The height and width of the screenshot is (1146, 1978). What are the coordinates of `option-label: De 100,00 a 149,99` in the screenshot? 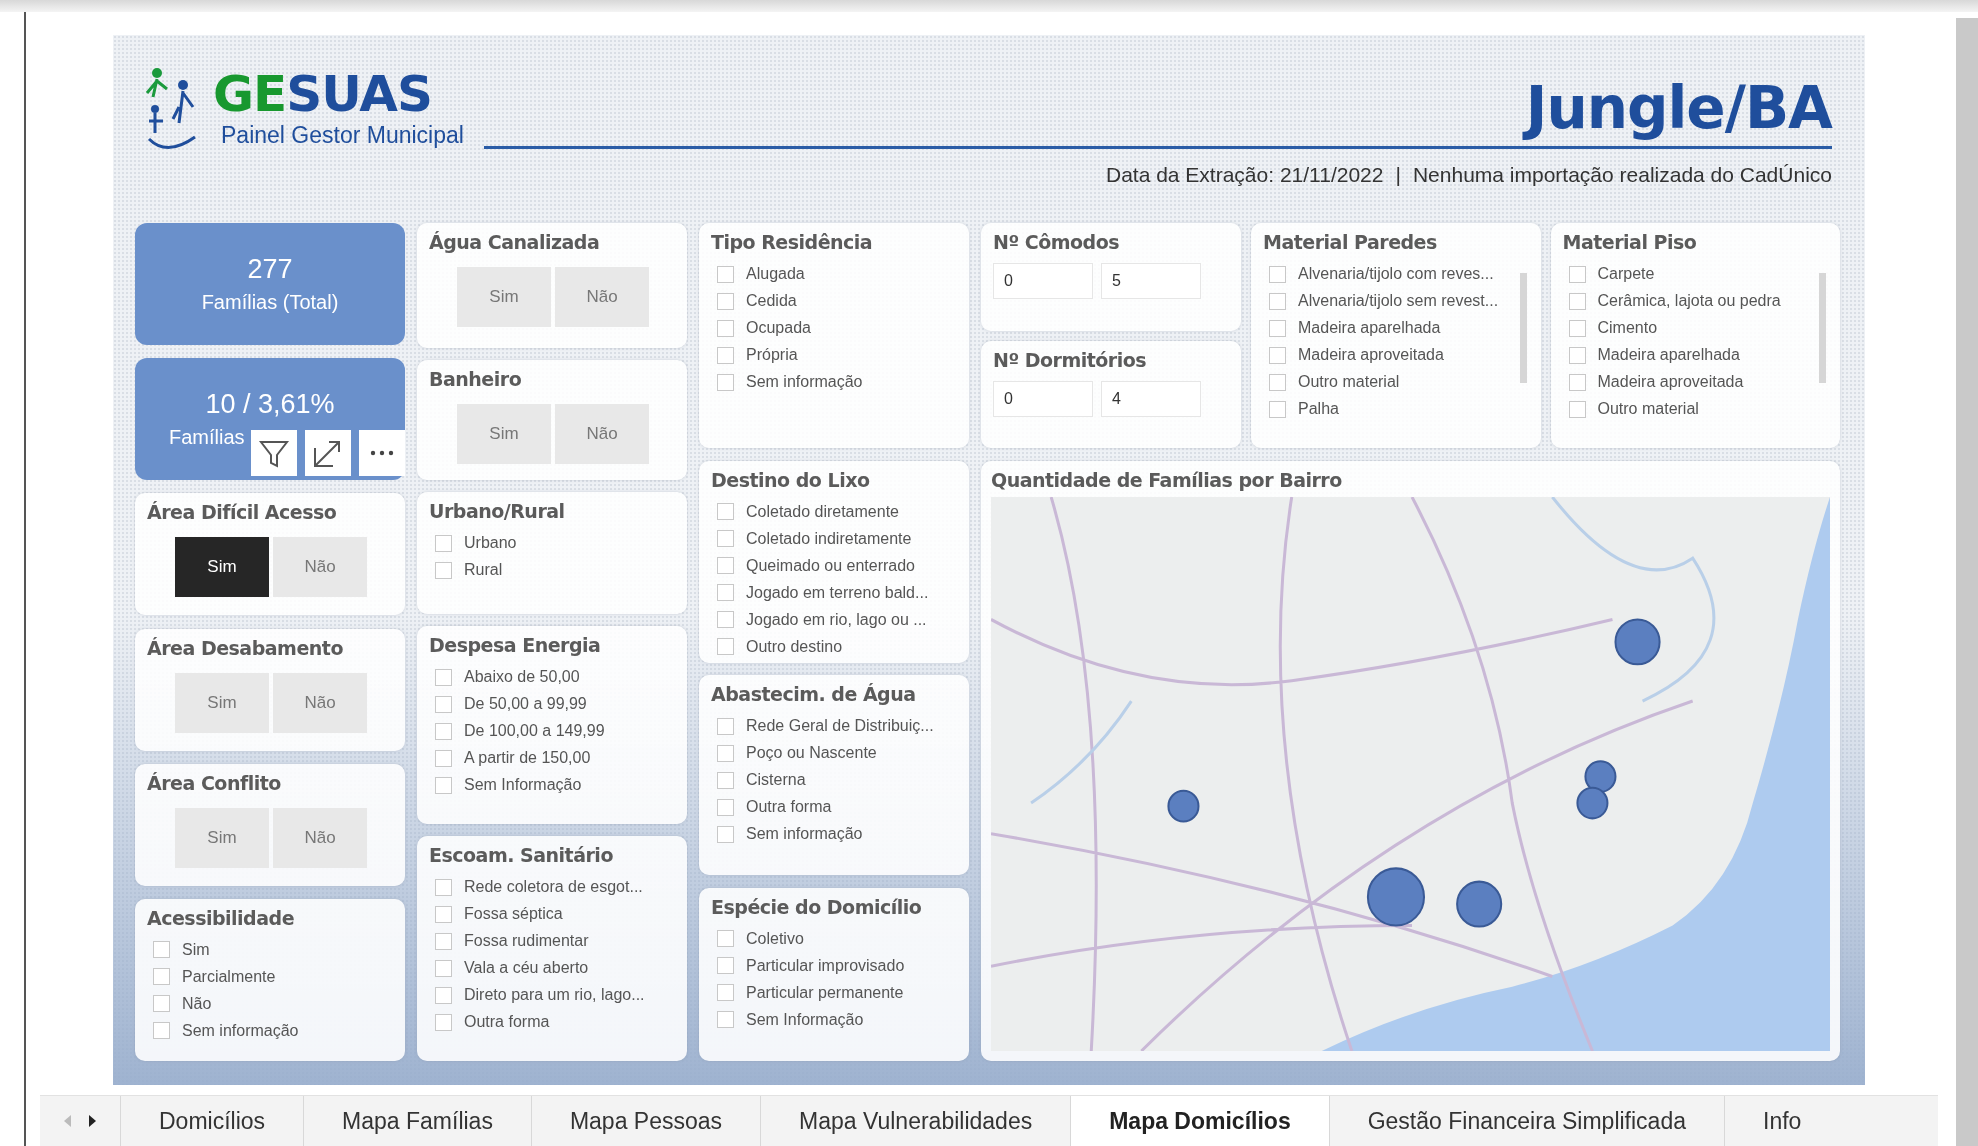 It's located at (534, 731).